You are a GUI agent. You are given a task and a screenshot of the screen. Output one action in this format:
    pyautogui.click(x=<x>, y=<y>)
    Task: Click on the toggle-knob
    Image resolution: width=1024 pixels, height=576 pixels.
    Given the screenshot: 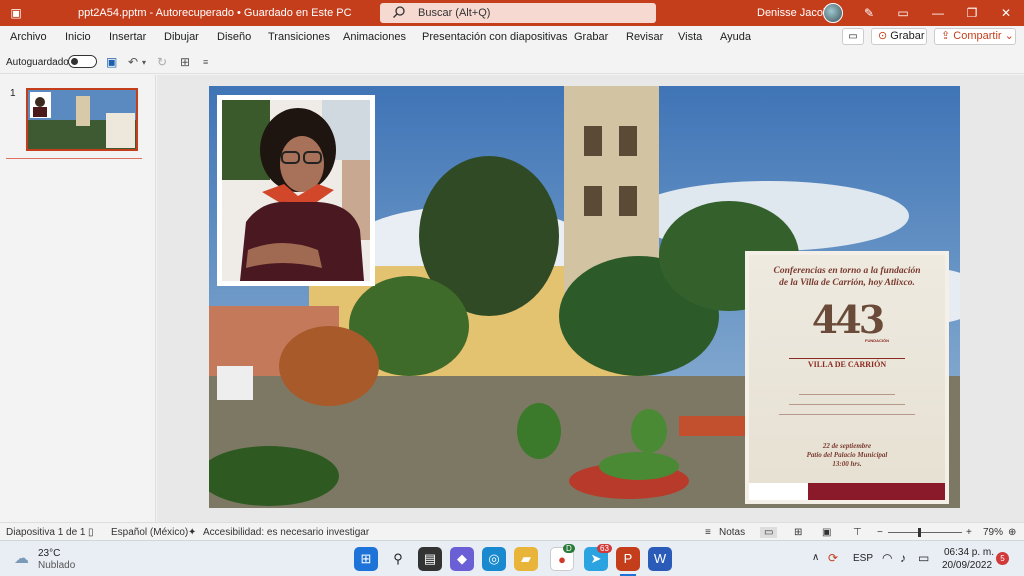 What is the action you would take?
    pyautogui.click(x=74, y=61)
    